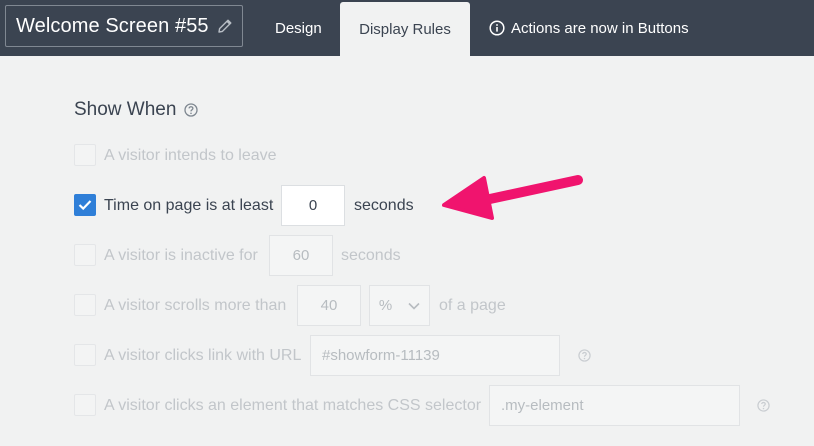 This screenshot has width=814, height=446. I want to click on rule-click-link-label: A visitor clicks link with URL, so click(203, 355).